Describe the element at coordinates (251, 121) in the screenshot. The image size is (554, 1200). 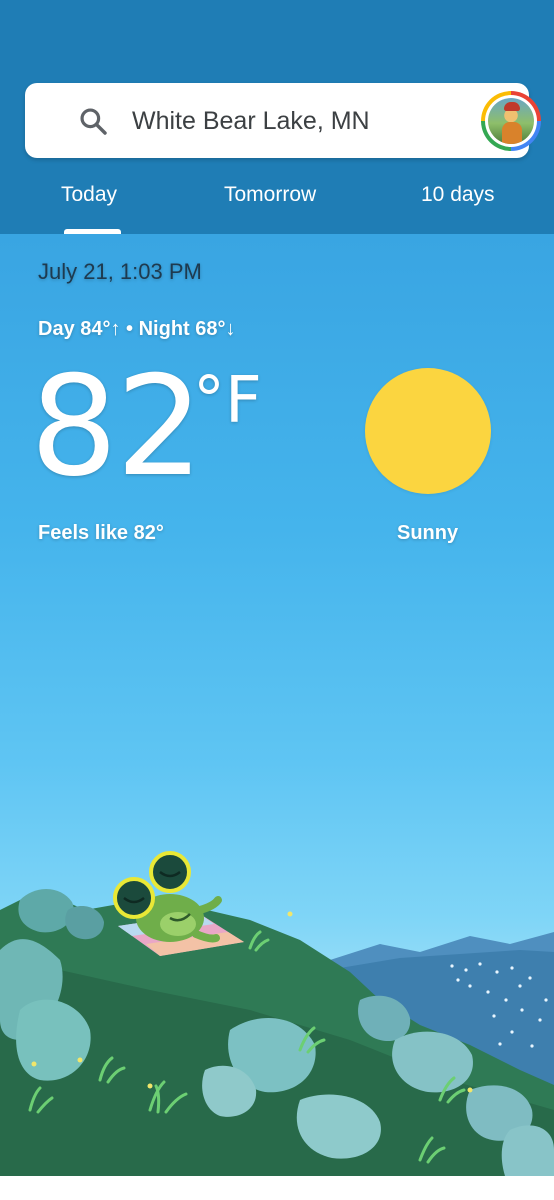
I see `location-text: White Bear Lake, MN` at that location.